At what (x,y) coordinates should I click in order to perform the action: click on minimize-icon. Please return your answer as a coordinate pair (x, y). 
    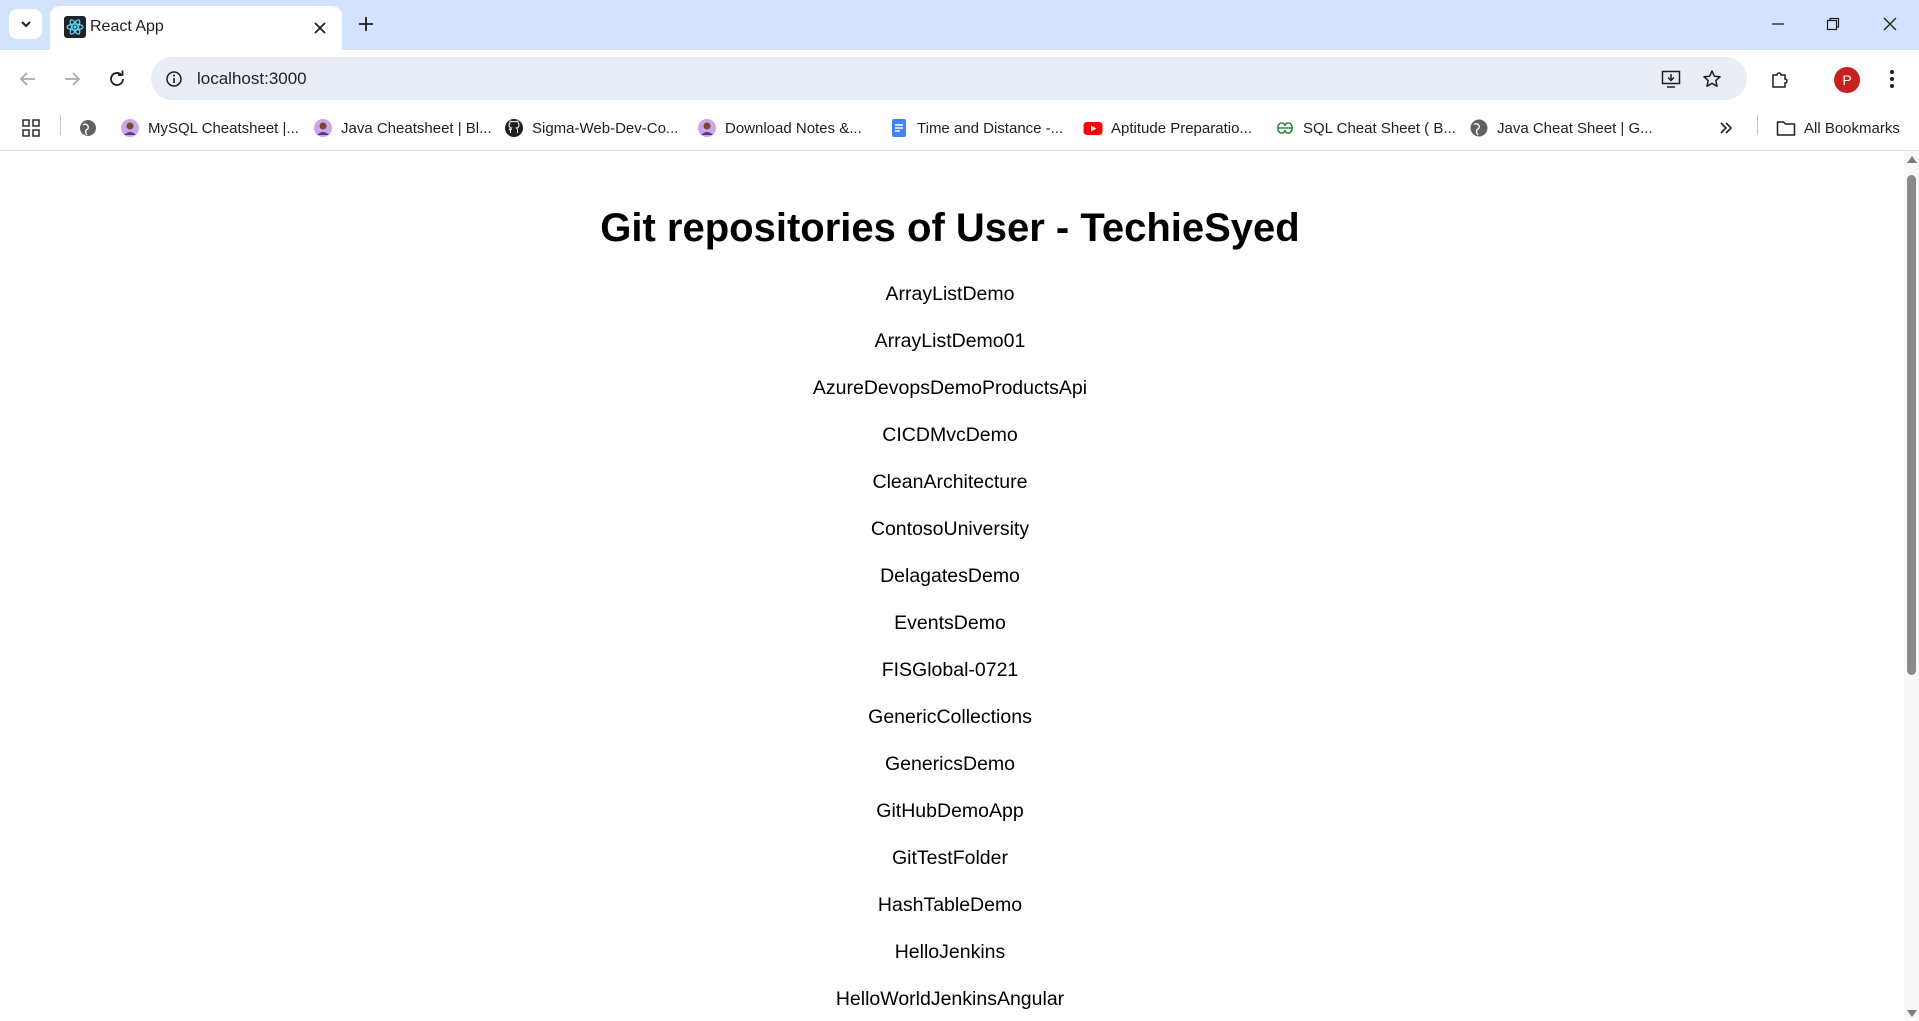
    Looking at the image, I should click on (1778, 24).